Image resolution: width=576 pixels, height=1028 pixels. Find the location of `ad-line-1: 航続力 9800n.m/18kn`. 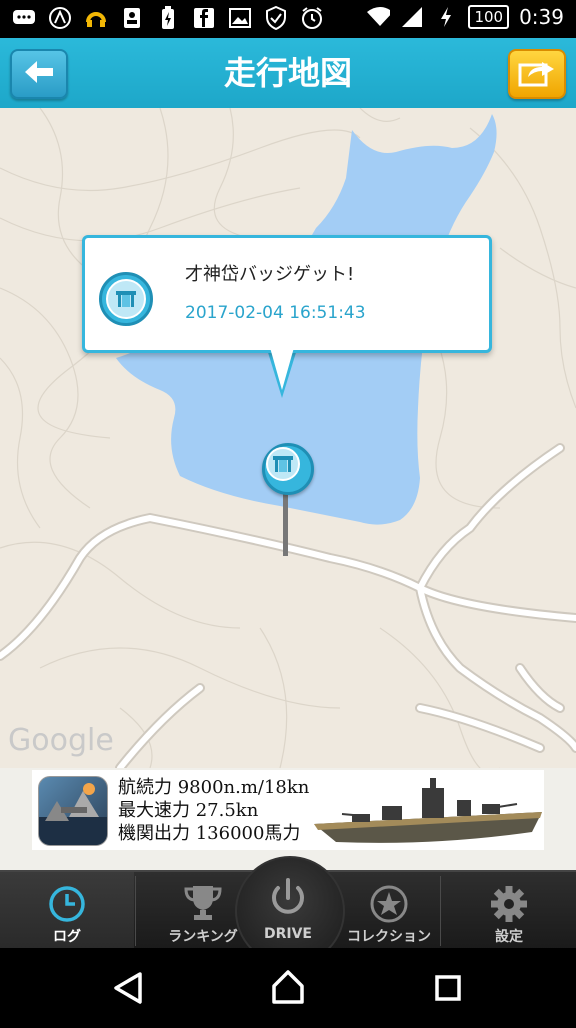

ad-line-1: 航続力 9800n.m/18kn is located at coordinates (214, 787).